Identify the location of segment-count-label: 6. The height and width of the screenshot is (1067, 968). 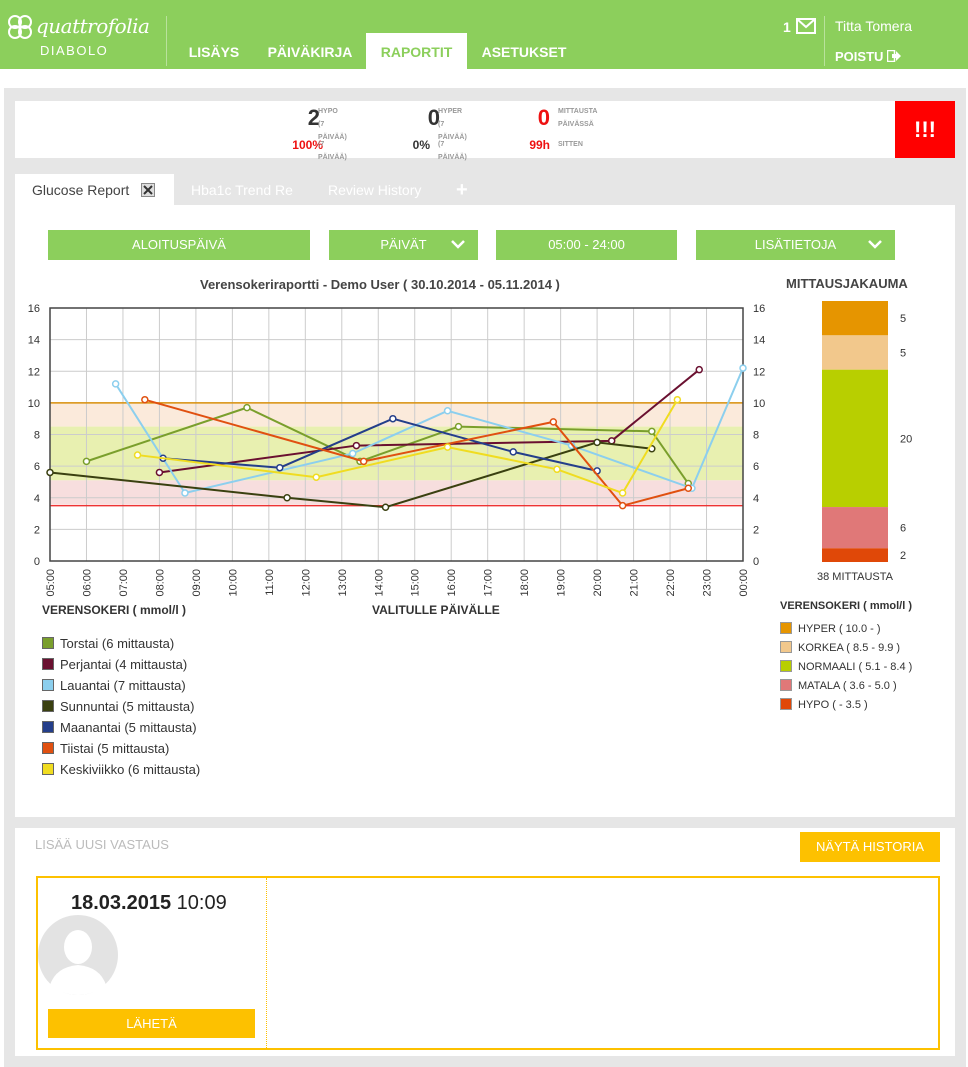
(903, 529).